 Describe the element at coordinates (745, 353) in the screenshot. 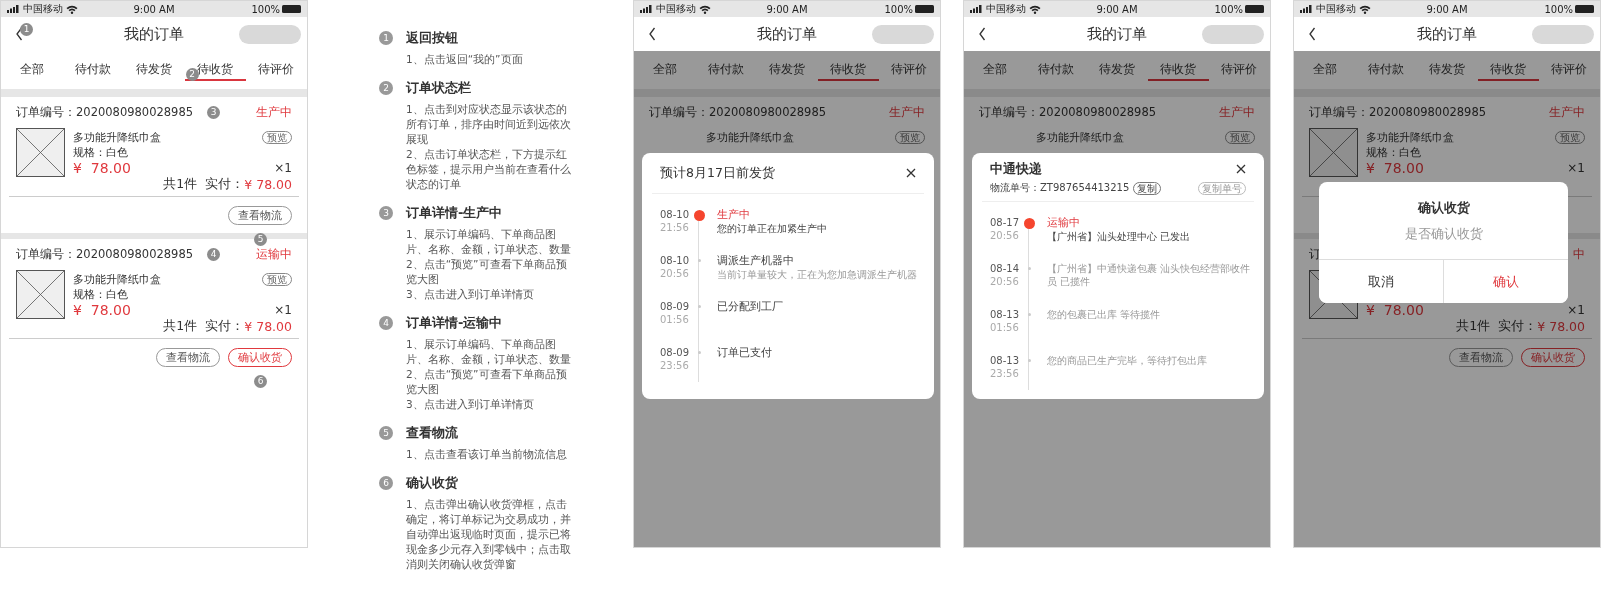

I see `event-title: 订单已支付` at that location.